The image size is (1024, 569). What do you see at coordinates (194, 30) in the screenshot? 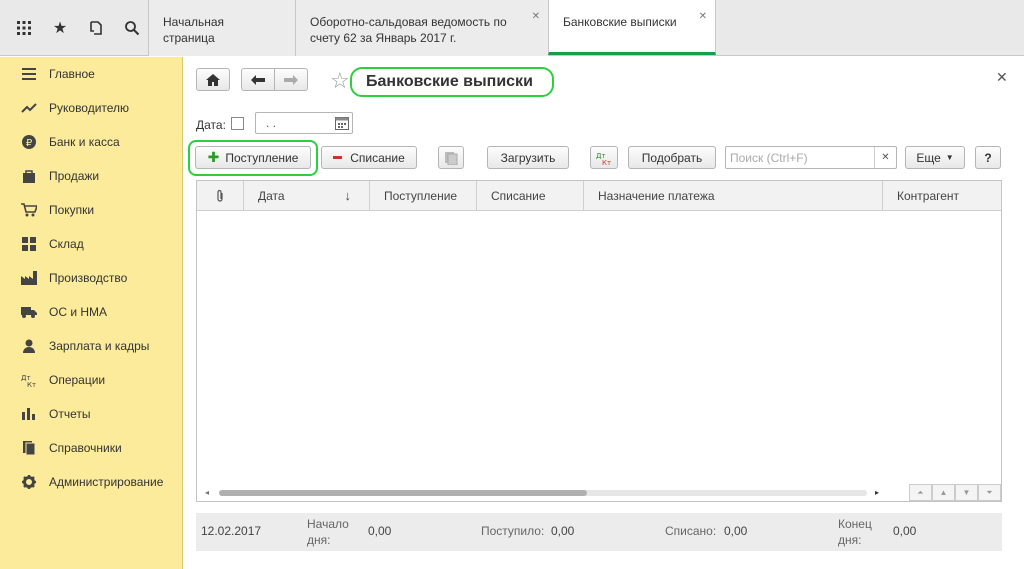
I see `tab-home-label: Начальная страница` at bounding box center [194, 30].